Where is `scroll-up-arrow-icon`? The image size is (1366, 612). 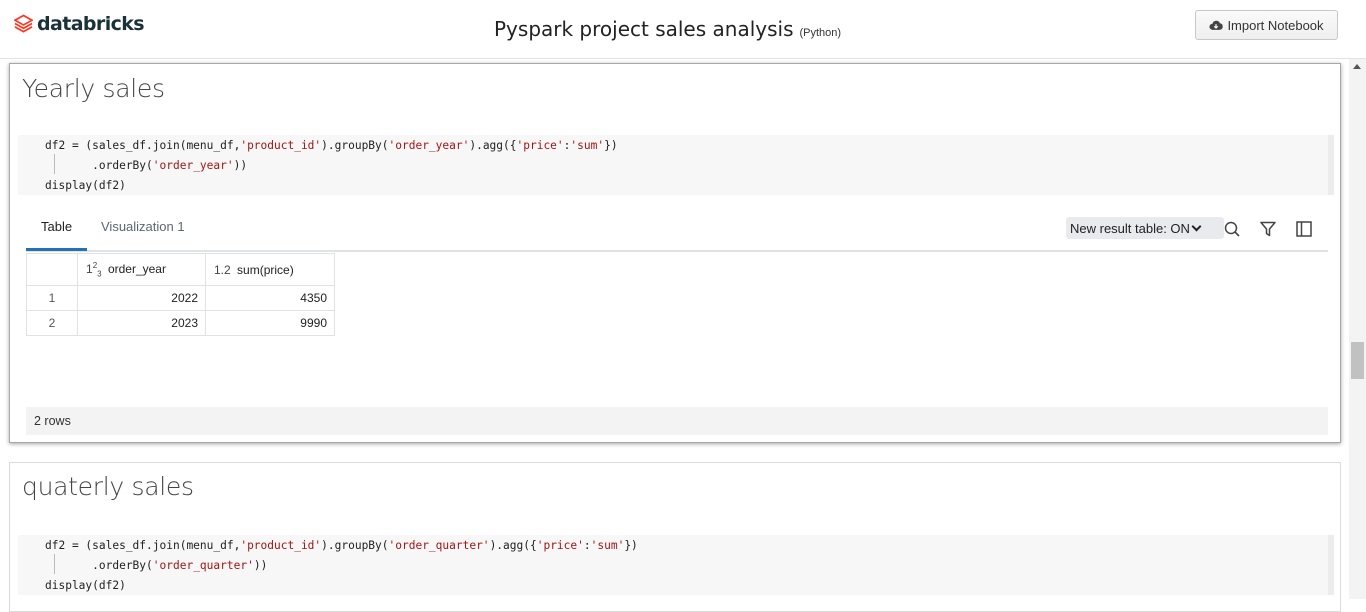 scroll-up-arrow-icon is located at coordinates (1357, 66).